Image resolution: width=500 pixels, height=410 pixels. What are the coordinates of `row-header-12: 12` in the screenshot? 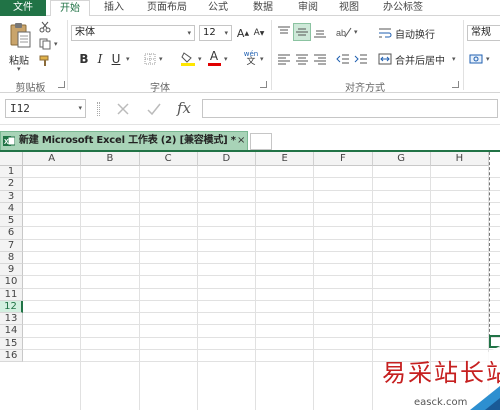 It's located at (11, 306).